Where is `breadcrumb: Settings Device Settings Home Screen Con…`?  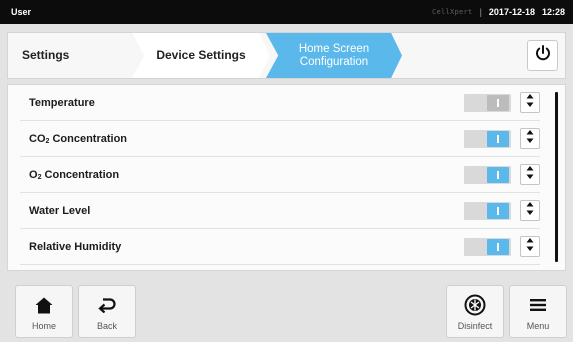 breadcrumb: Settings Device Settings Home Screen Con… is located at coordinates (268, 55).